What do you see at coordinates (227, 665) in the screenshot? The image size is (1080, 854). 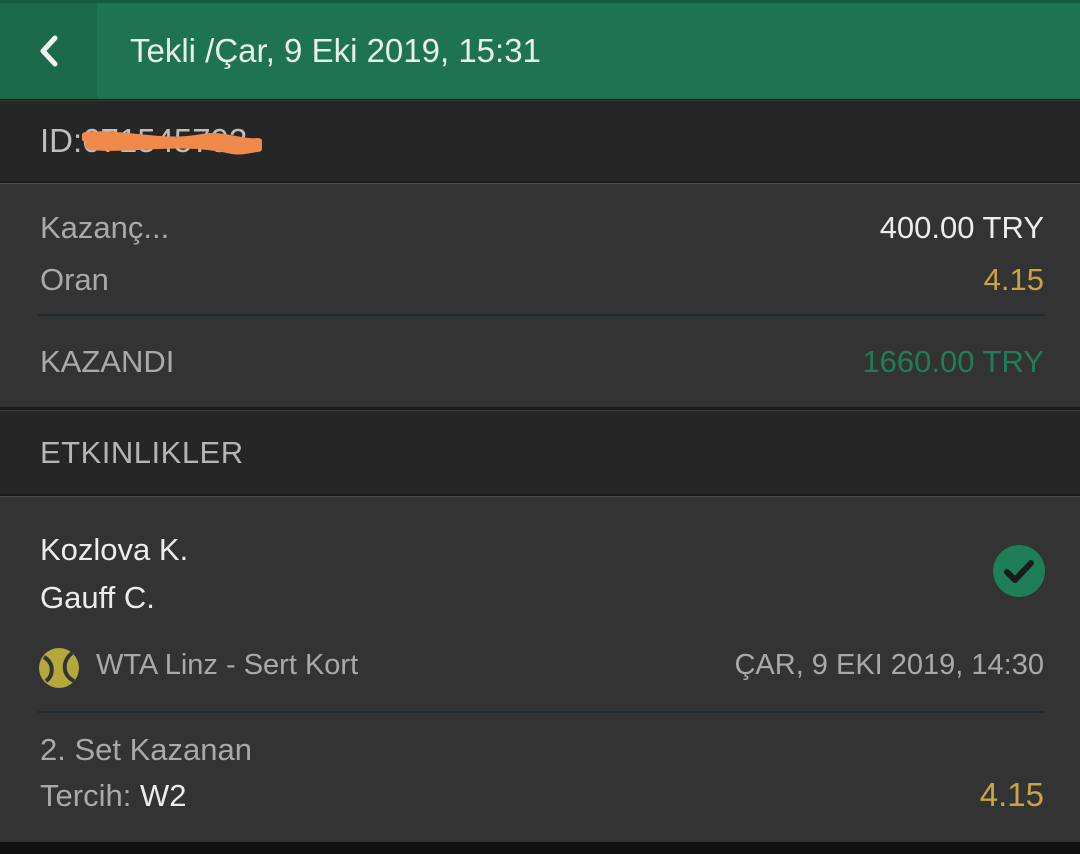 I see `league-name: WTA Linz - Sert Kort` at bounding box center [227, 665].